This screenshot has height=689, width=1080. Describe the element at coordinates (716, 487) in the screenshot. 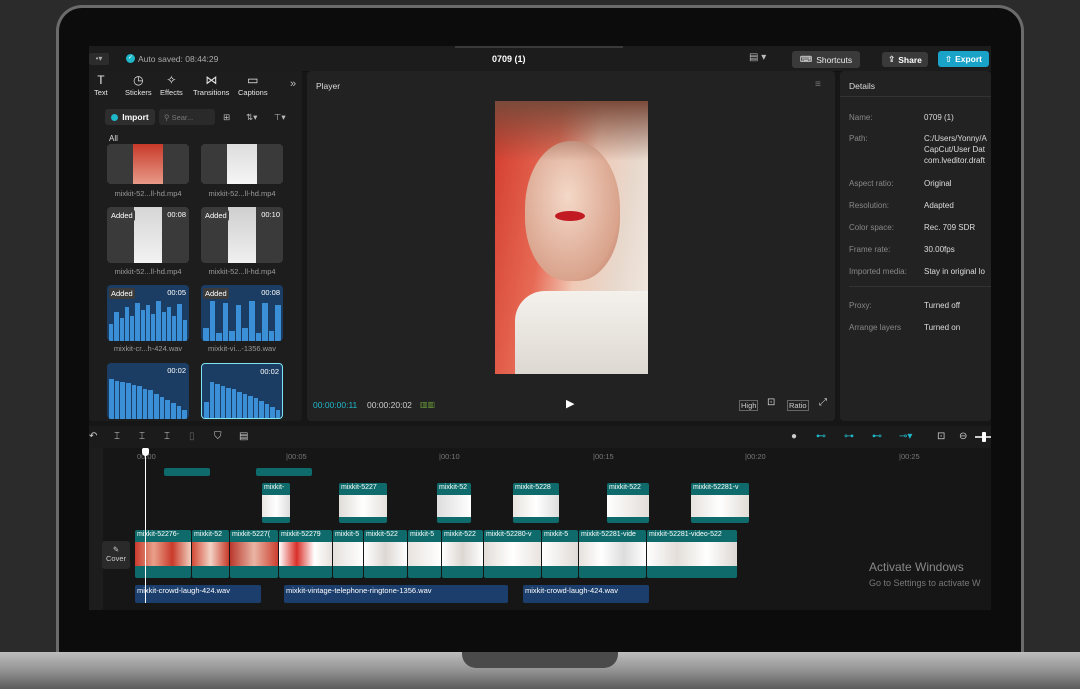

I see `clip-label: mixkit-52281-v` at that location.